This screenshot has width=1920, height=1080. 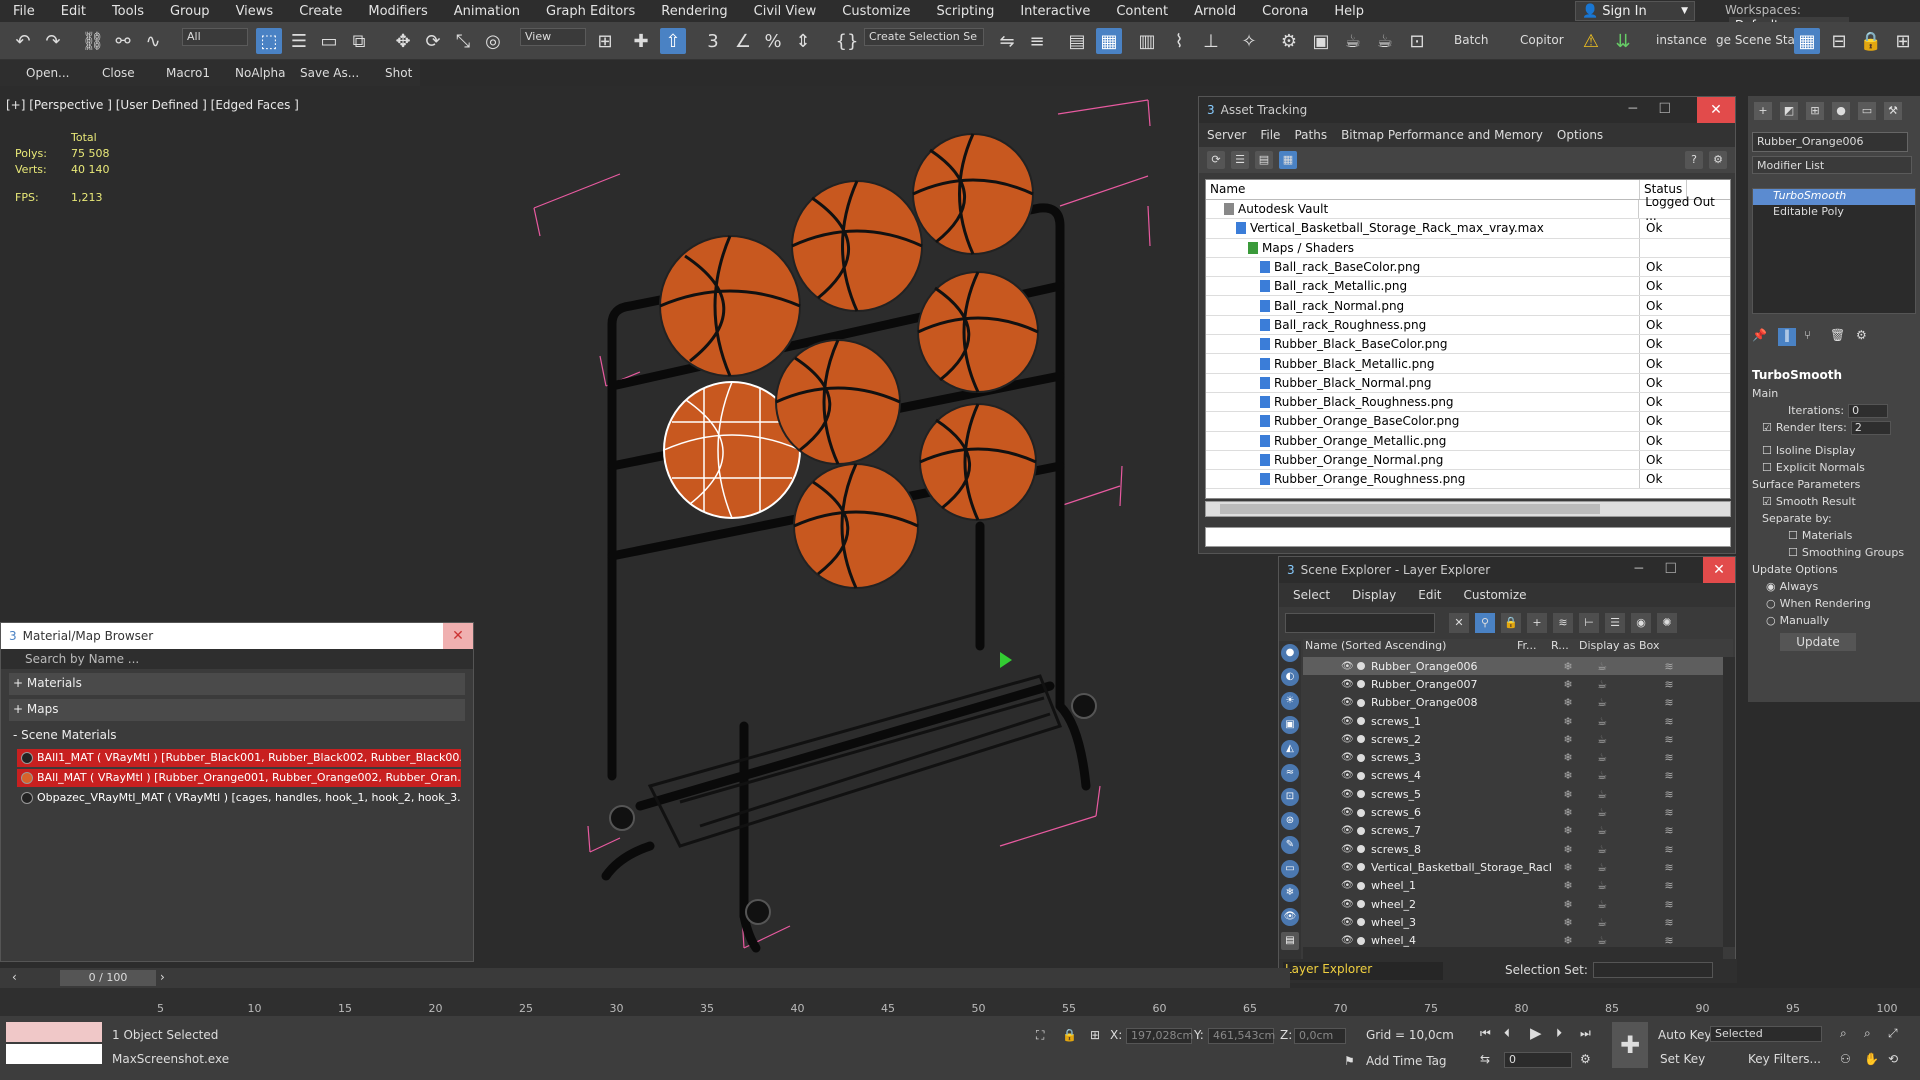 I want to click on goto-start-icon: ⏮, so click(x=1485, y=1033).